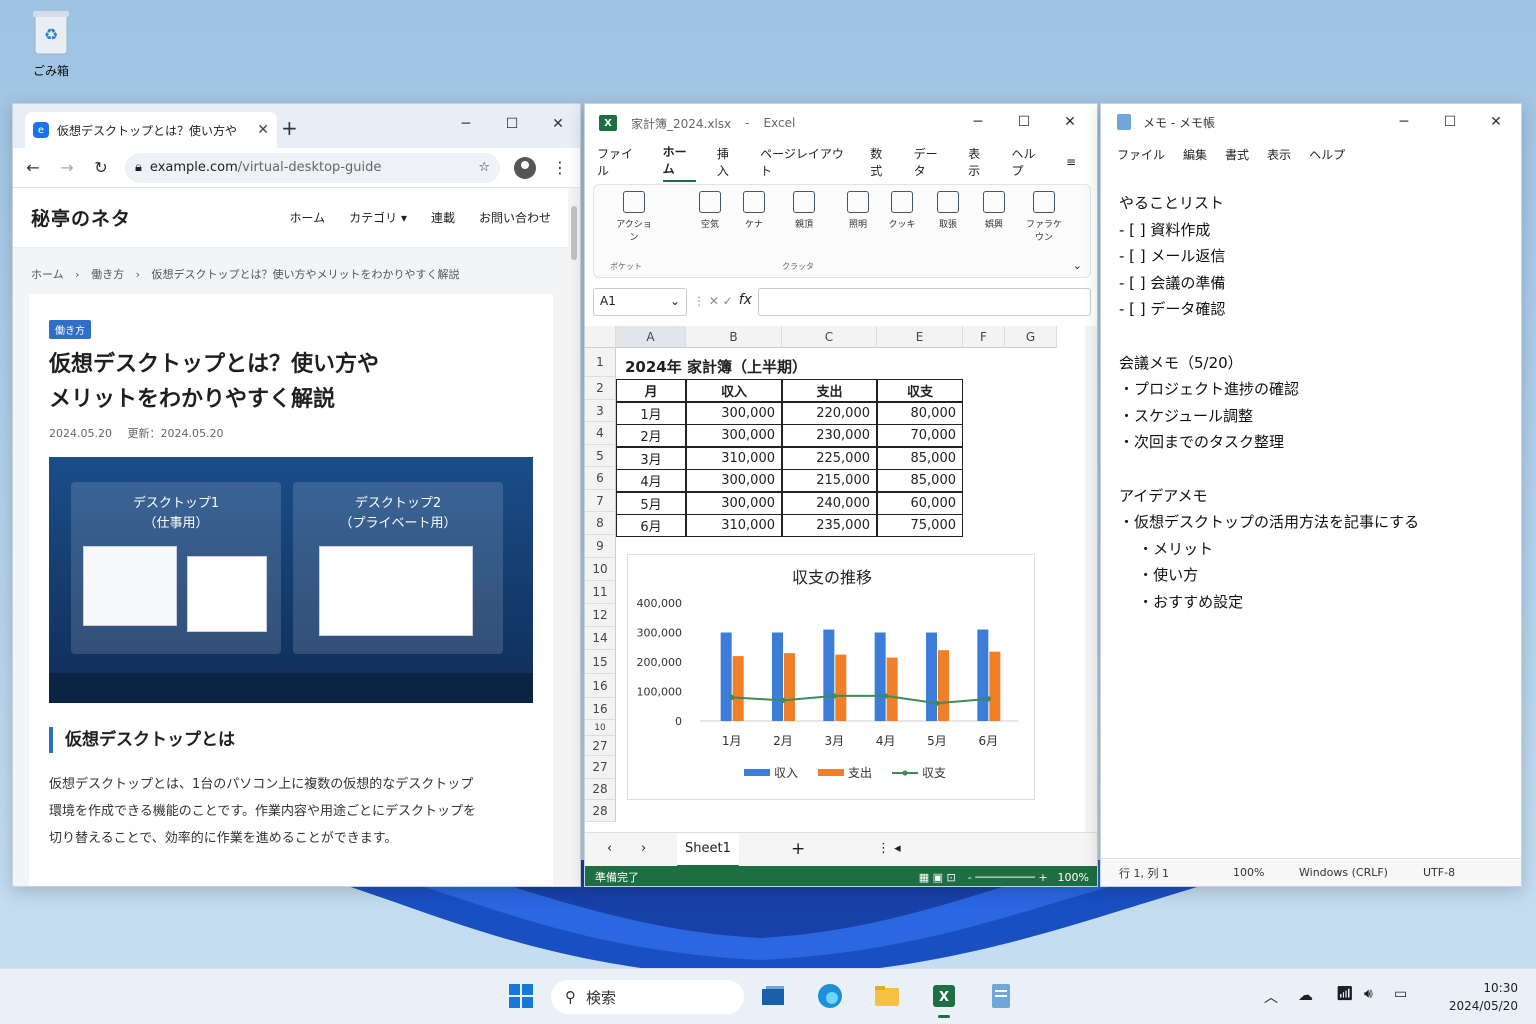  I want to click on new-tab-button: +, so click(289, 128).